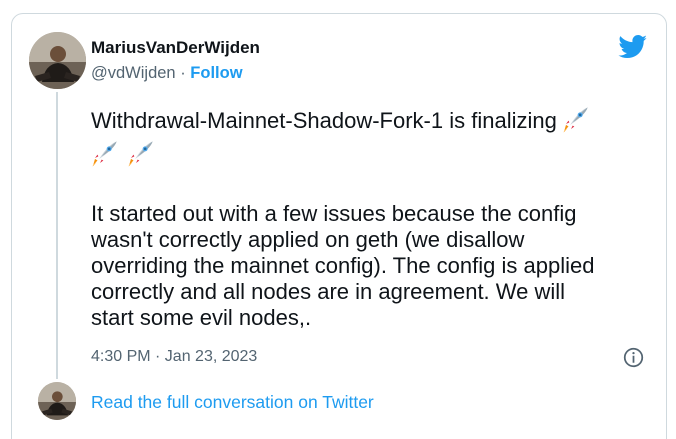  Describe the element at coordinates (201, 317) in the screenshot. I see `tweet-paragraph-line: start some evil nodes,.` at that location.